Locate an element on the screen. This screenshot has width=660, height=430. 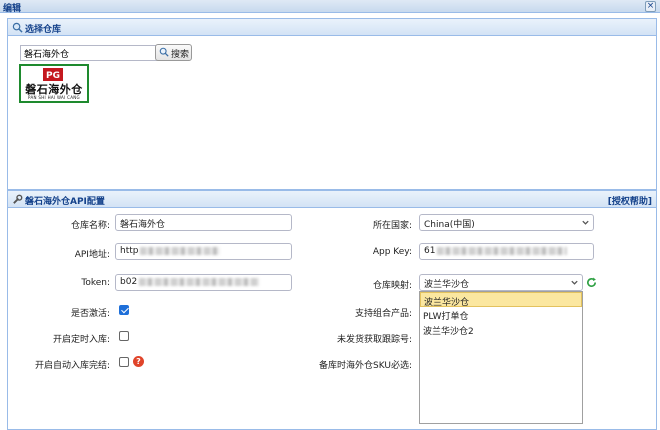
svg-text: PG is located at coordinates (53, 76).